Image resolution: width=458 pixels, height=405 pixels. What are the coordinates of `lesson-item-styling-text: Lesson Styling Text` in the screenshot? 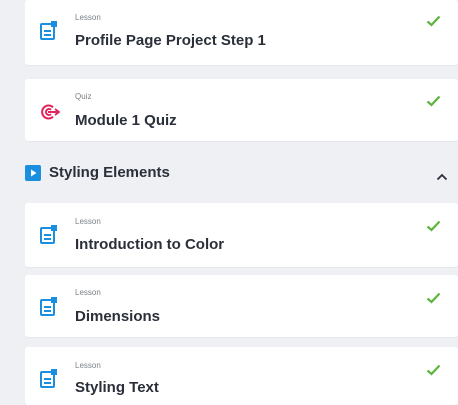 It's located at (241, 376).